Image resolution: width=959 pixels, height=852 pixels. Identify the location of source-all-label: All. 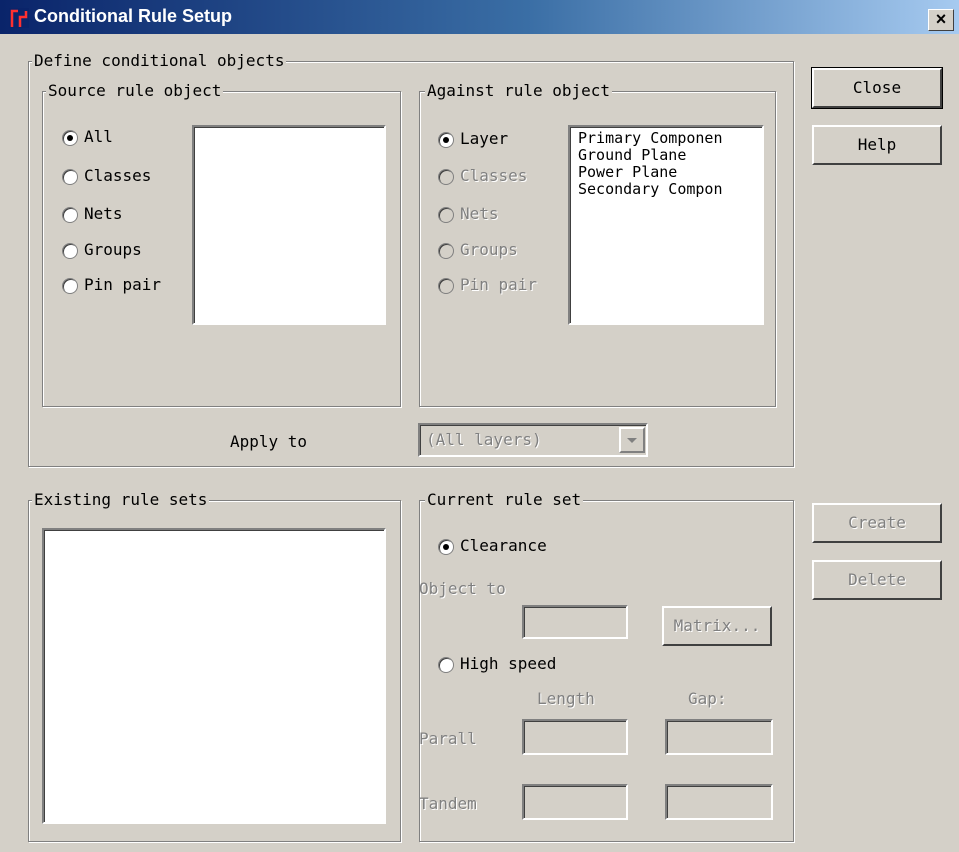
(98, 136).